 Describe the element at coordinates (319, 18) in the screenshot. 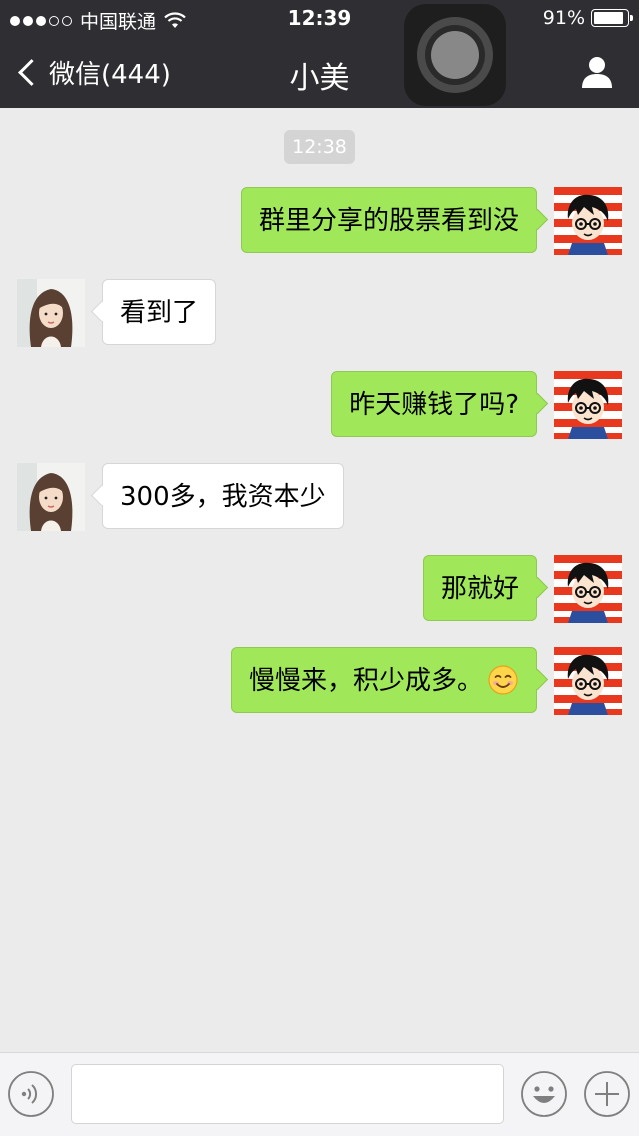

I see `status-bar: 中国联通 12:39 91%` at that location.